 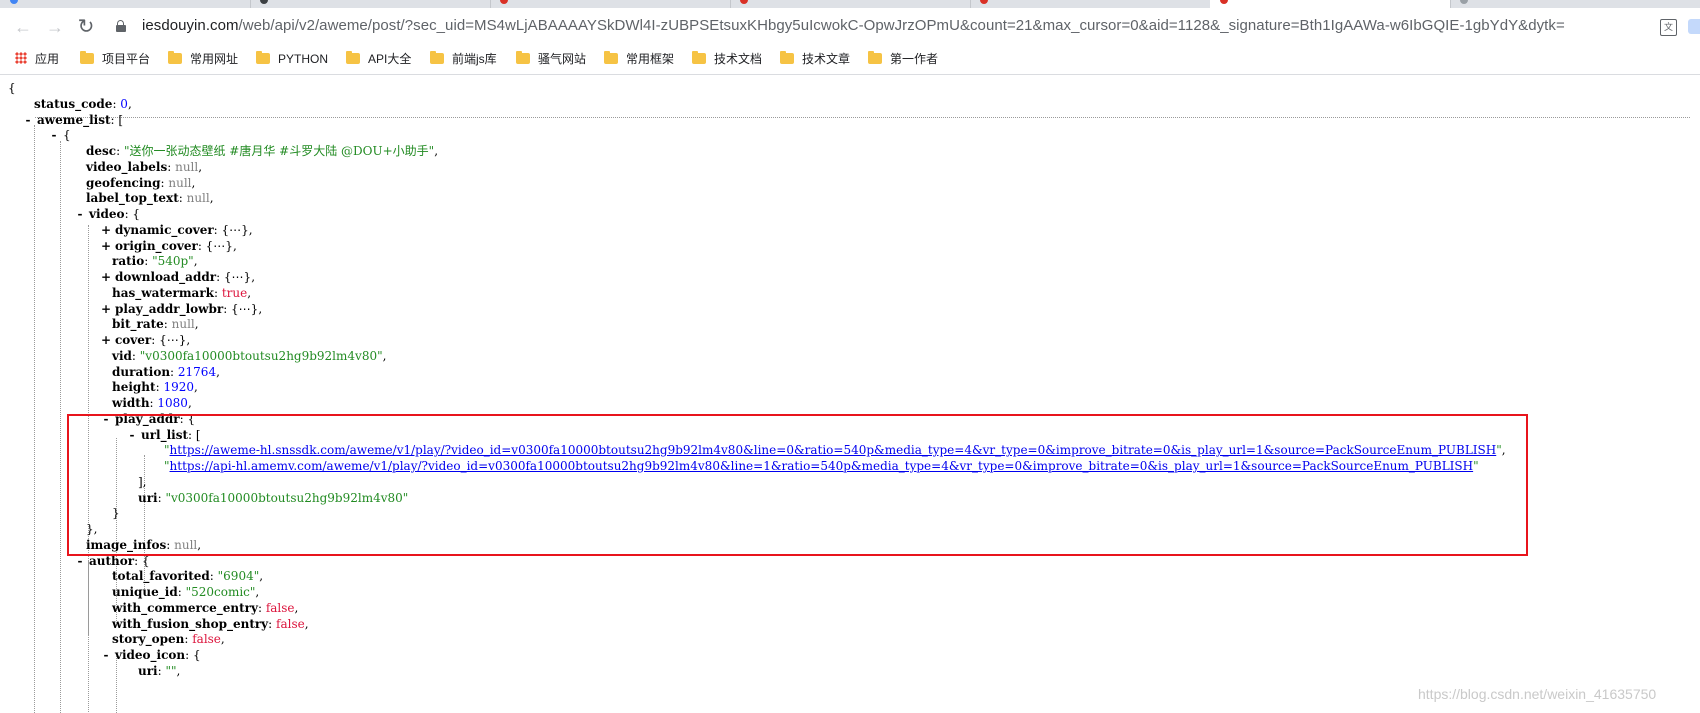 I want to click on json-line: has_watermark: true,, so click(x=182, y=292).